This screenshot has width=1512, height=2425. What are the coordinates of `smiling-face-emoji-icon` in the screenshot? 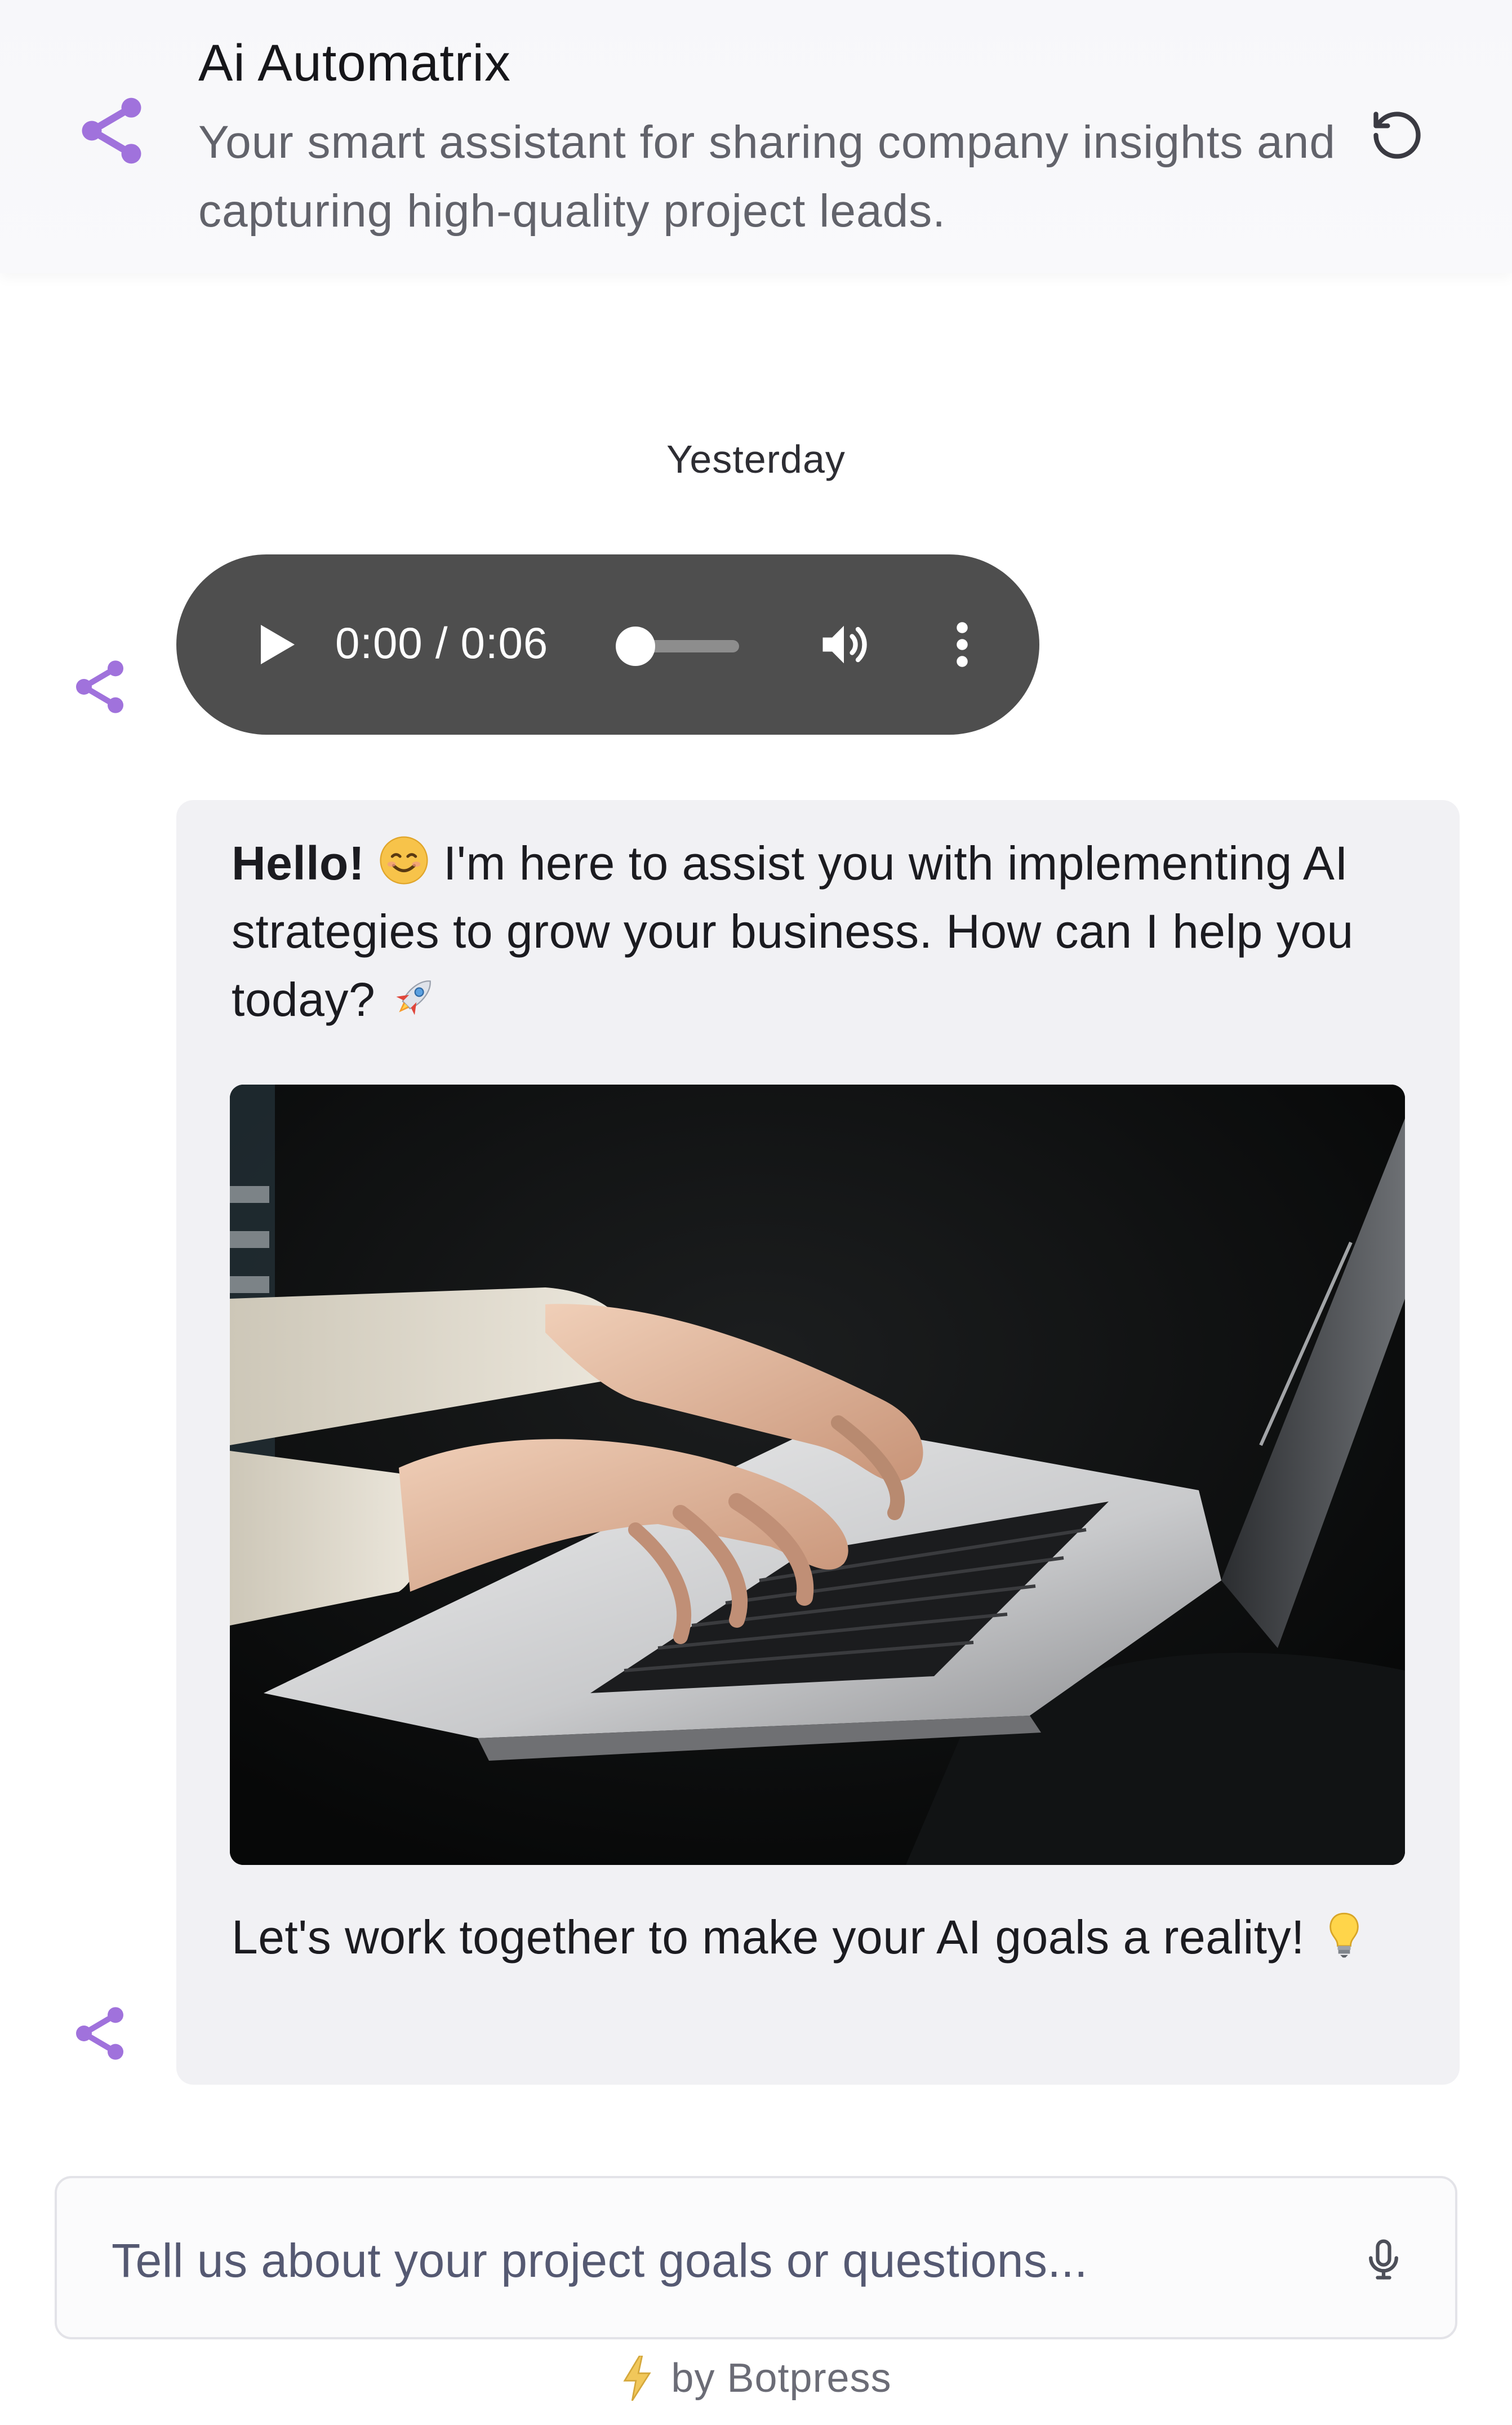 It's located at (404, 860).